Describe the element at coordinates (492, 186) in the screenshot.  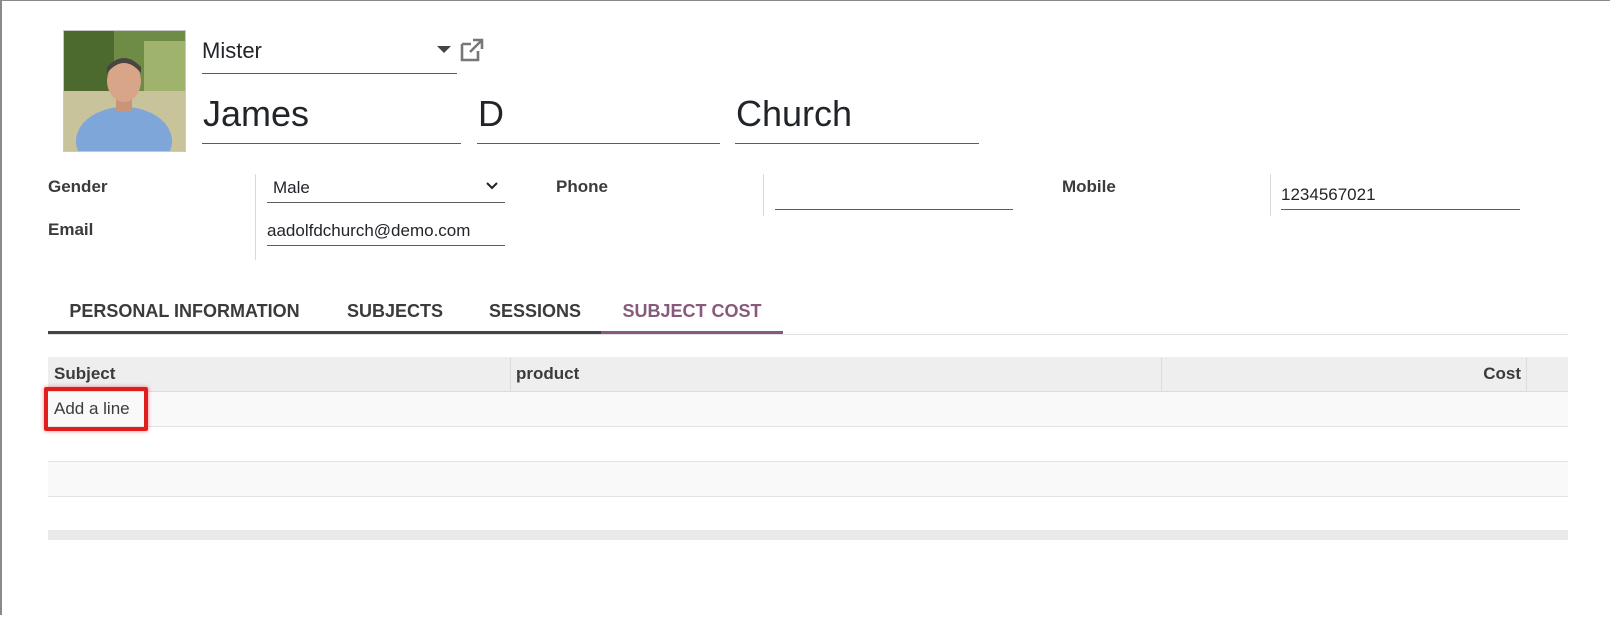
I see `chevron-down-icon` at that location.